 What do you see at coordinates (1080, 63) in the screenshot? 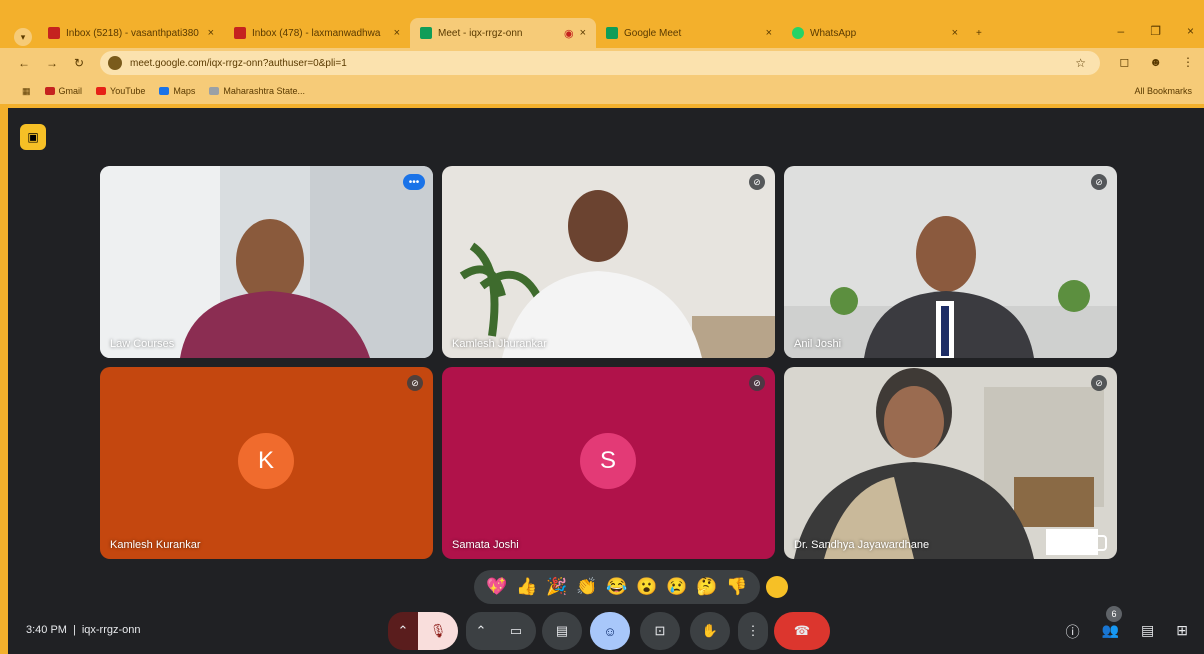
I see `bookmark-star-icon: ☆` at bounding box center [1080, 63].